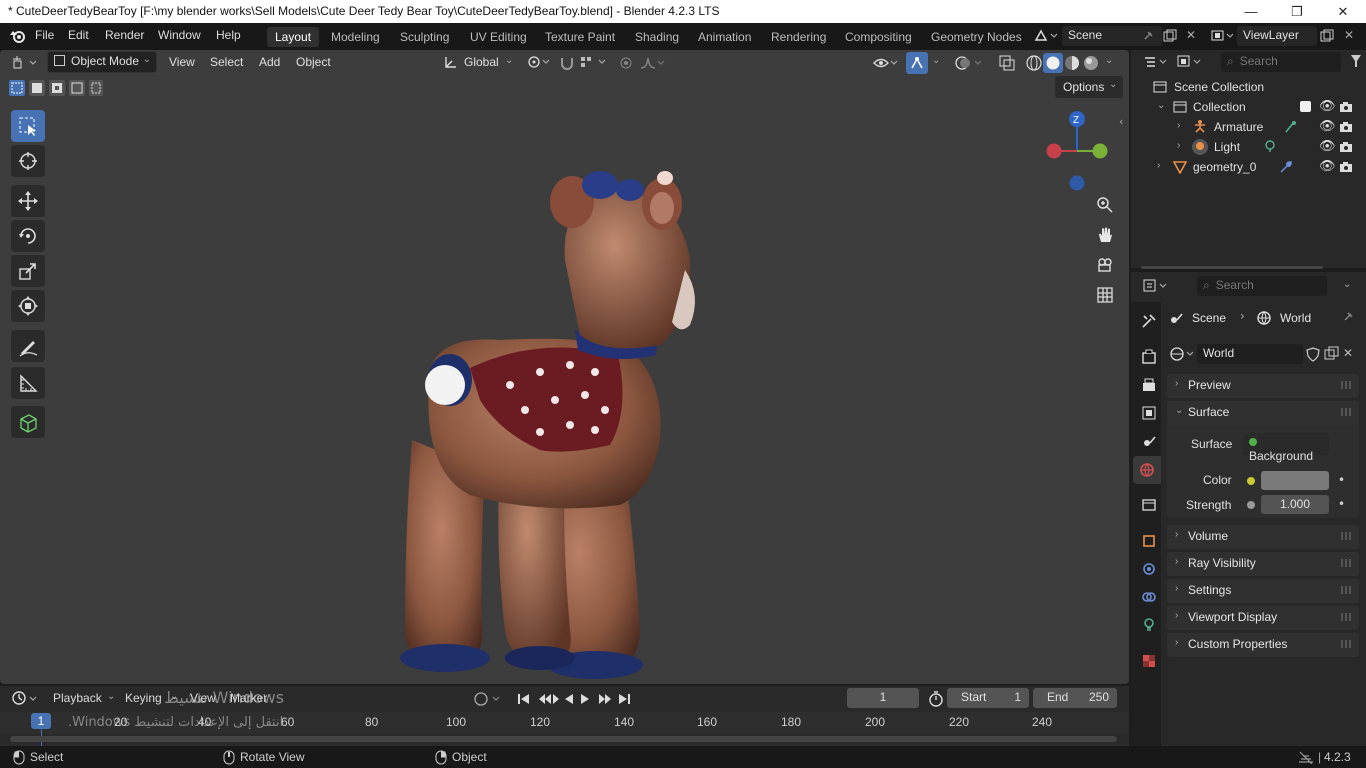  Describe the element at coordinates (313, 62) in the screenshot. I see `viewport-menu-object: Object` at that location.